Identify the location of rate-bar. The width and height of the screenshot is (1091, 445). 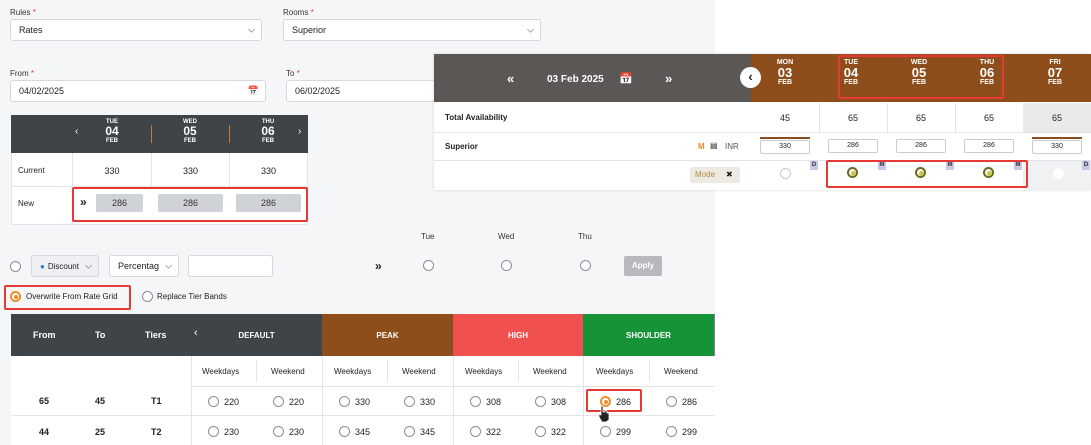
(1057, 138).